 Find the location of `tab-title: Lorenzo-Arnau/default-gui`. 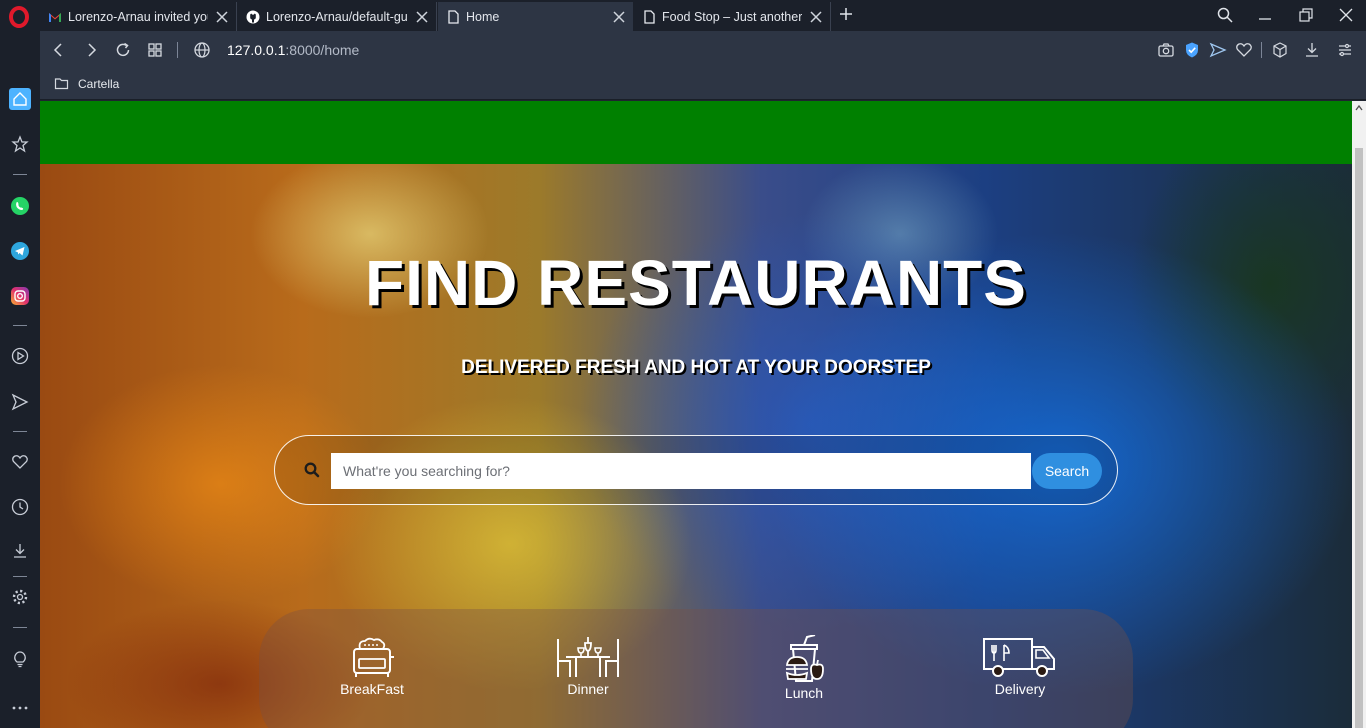

tab-title: Lorenzo-Arnau/default-gui is located at coordinates (337, 16).